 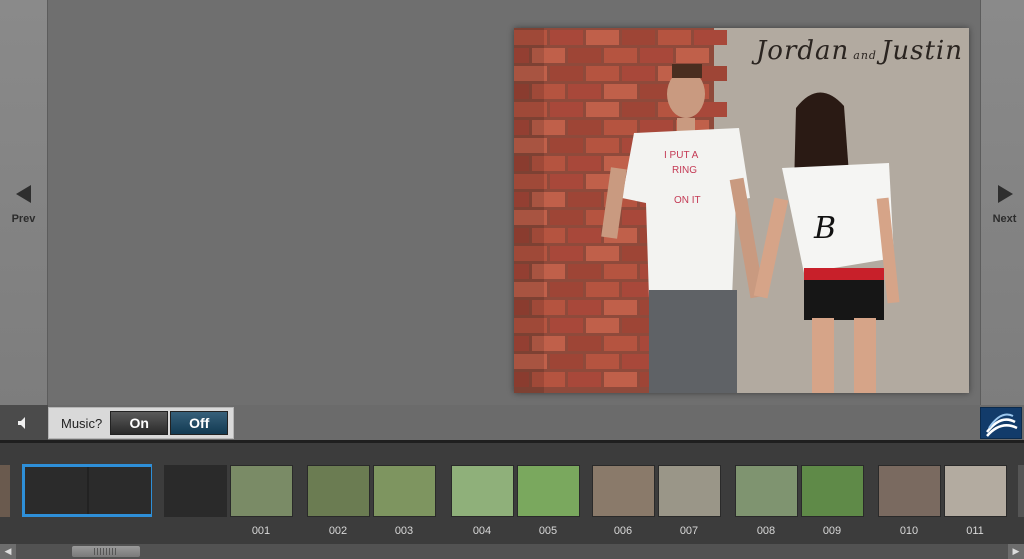 I want to click on svg-text: I PUT A, so click(x=681, y=155).